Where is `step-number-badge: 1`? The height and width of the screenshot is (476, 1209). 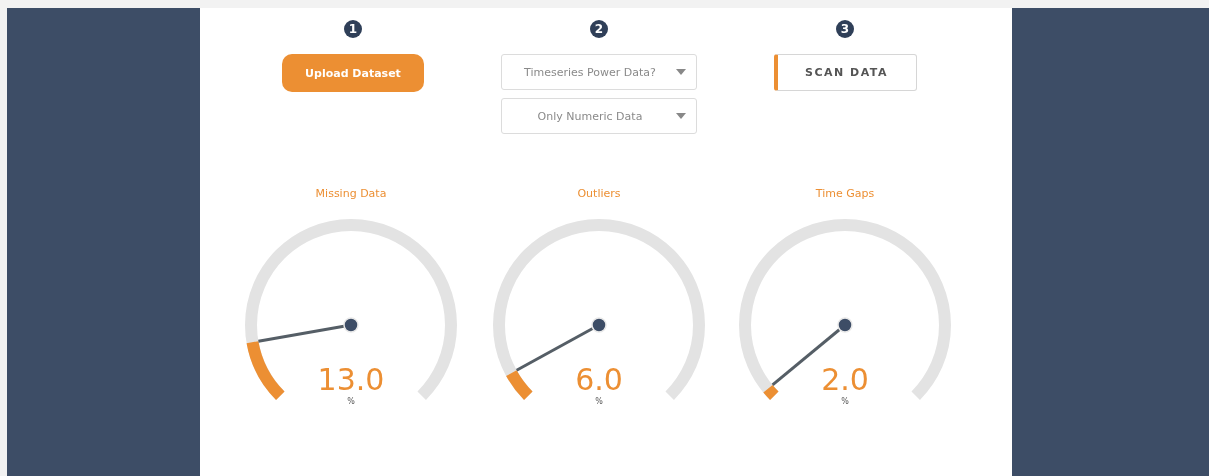 step-number-badge: 1 is located at coordinates (353, 29).